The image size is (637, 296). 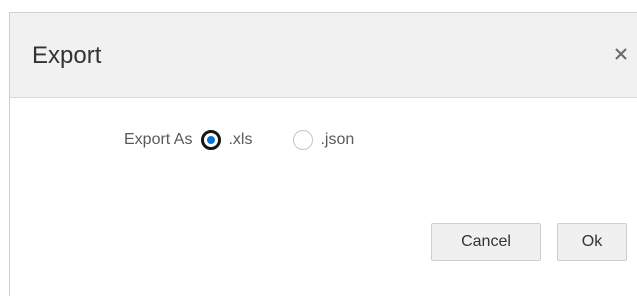 I want to click on radio-json-label: .json, so click(x=337, y=139).